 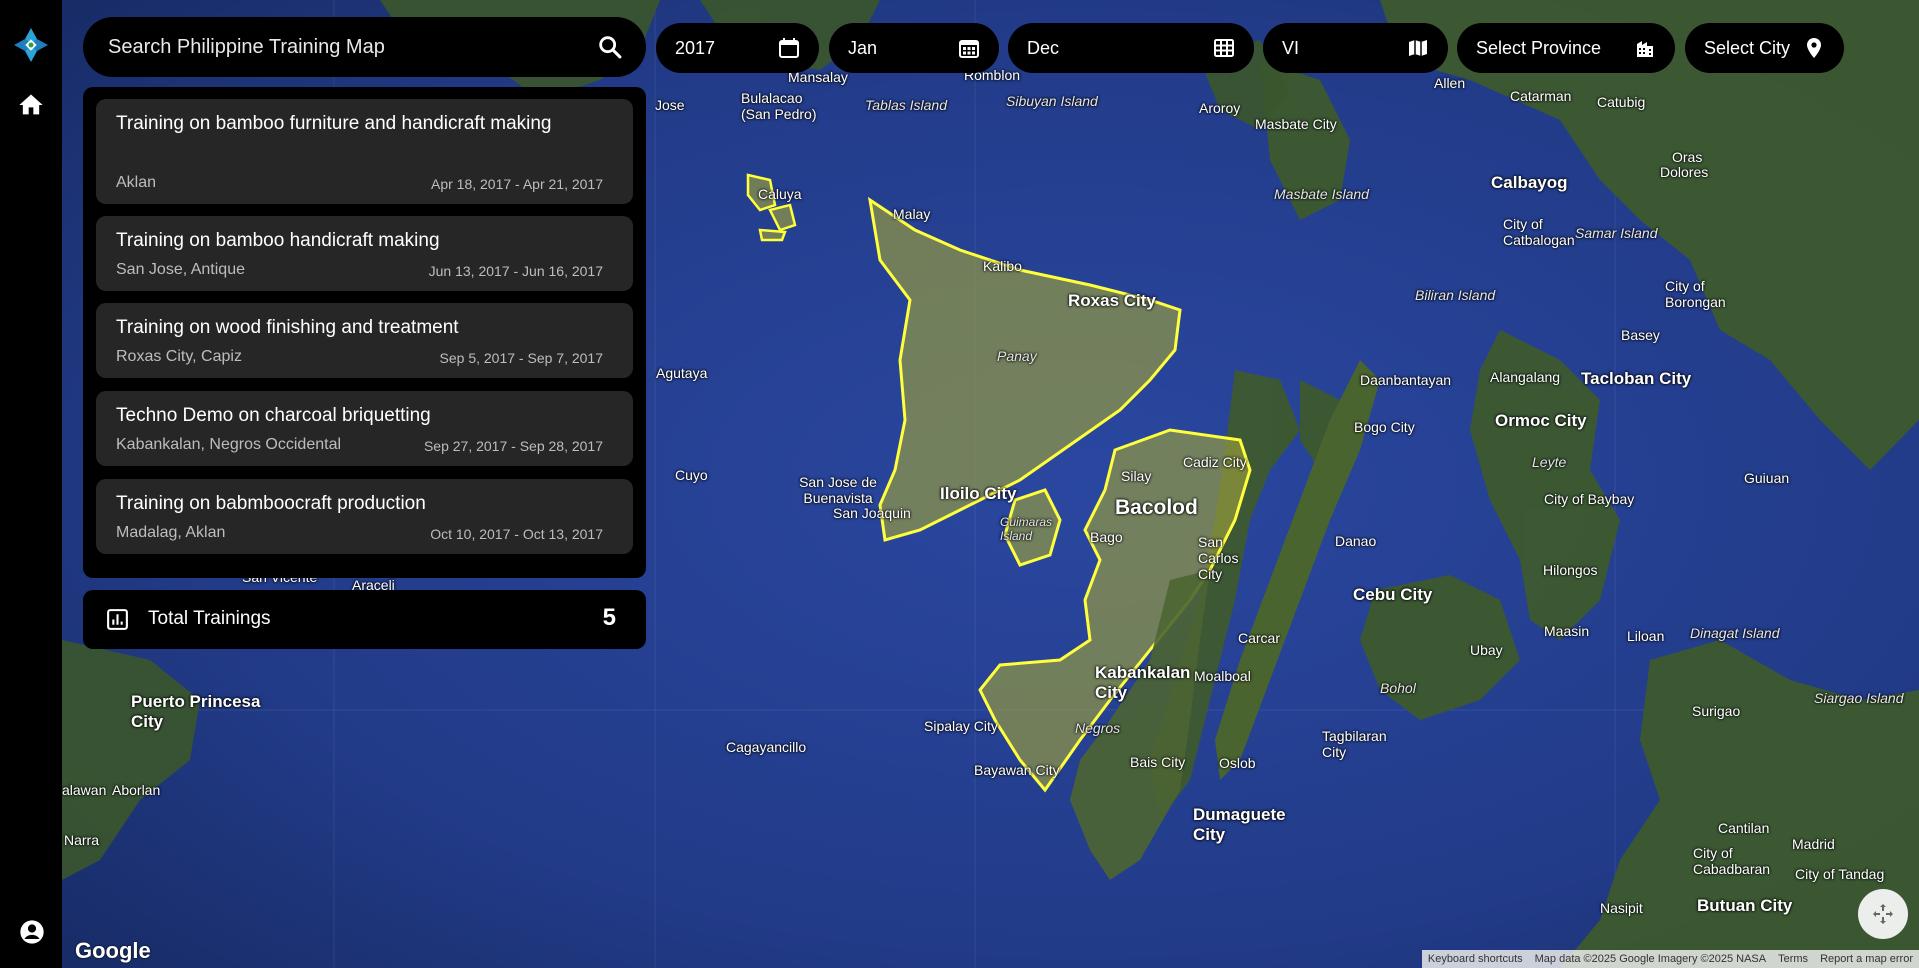 I want to click on map-icon, so click(x=1418, y=48).